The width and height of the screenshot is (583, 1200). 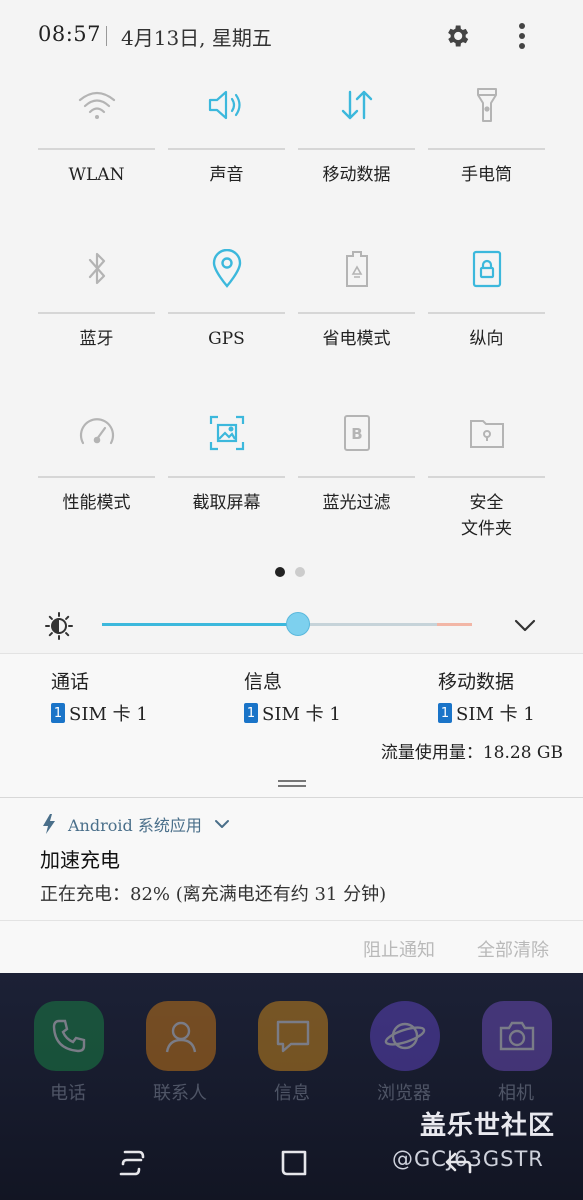 I want to click on brightness-icon, so click(x=59, y=626).